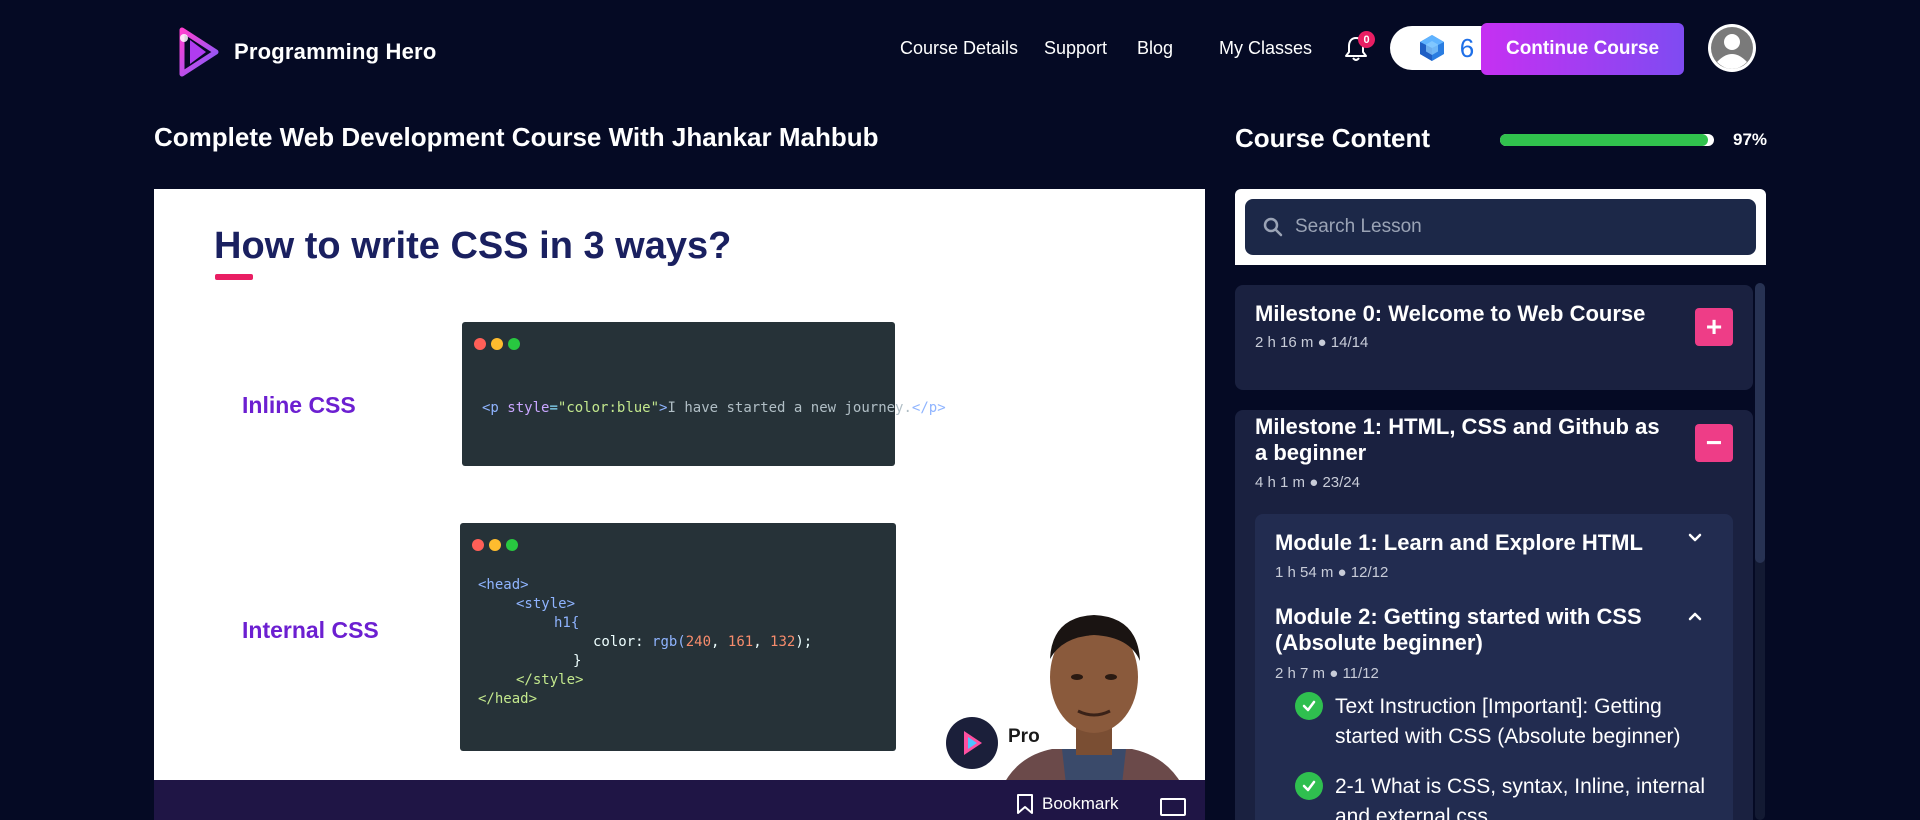 The height and width of the screenshot is (820, 1920). Describe the element at coordinates (503, 585) in the screenshot. I see `code-line: <head>` at that location.